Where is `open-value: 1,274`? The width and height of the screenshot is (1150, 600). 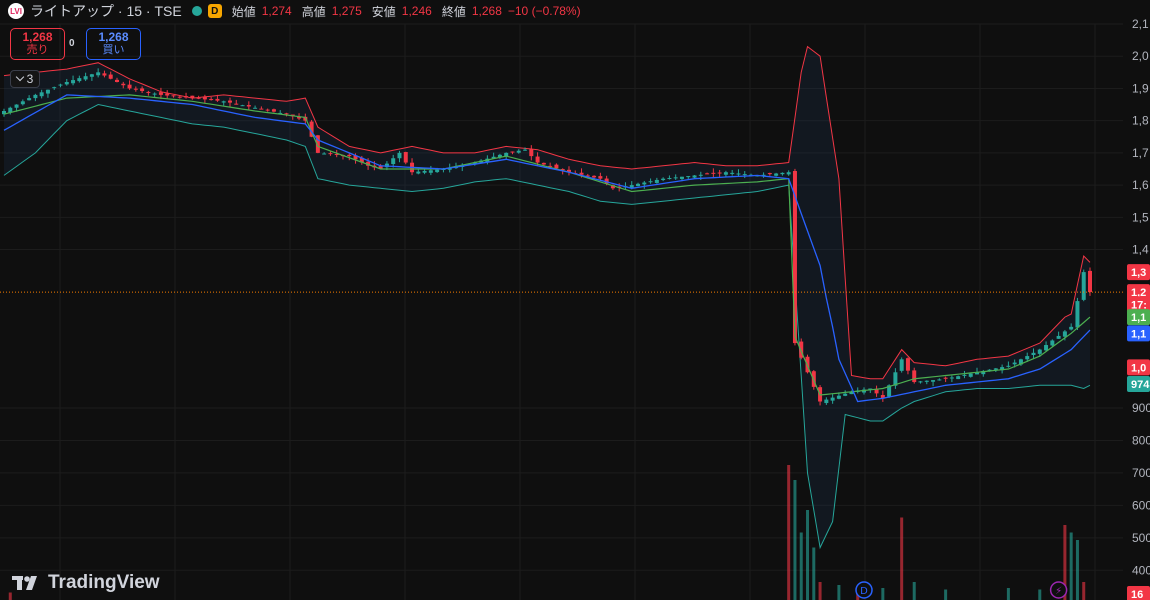 open-value: 1,274 is located at coordinates (276, 11).